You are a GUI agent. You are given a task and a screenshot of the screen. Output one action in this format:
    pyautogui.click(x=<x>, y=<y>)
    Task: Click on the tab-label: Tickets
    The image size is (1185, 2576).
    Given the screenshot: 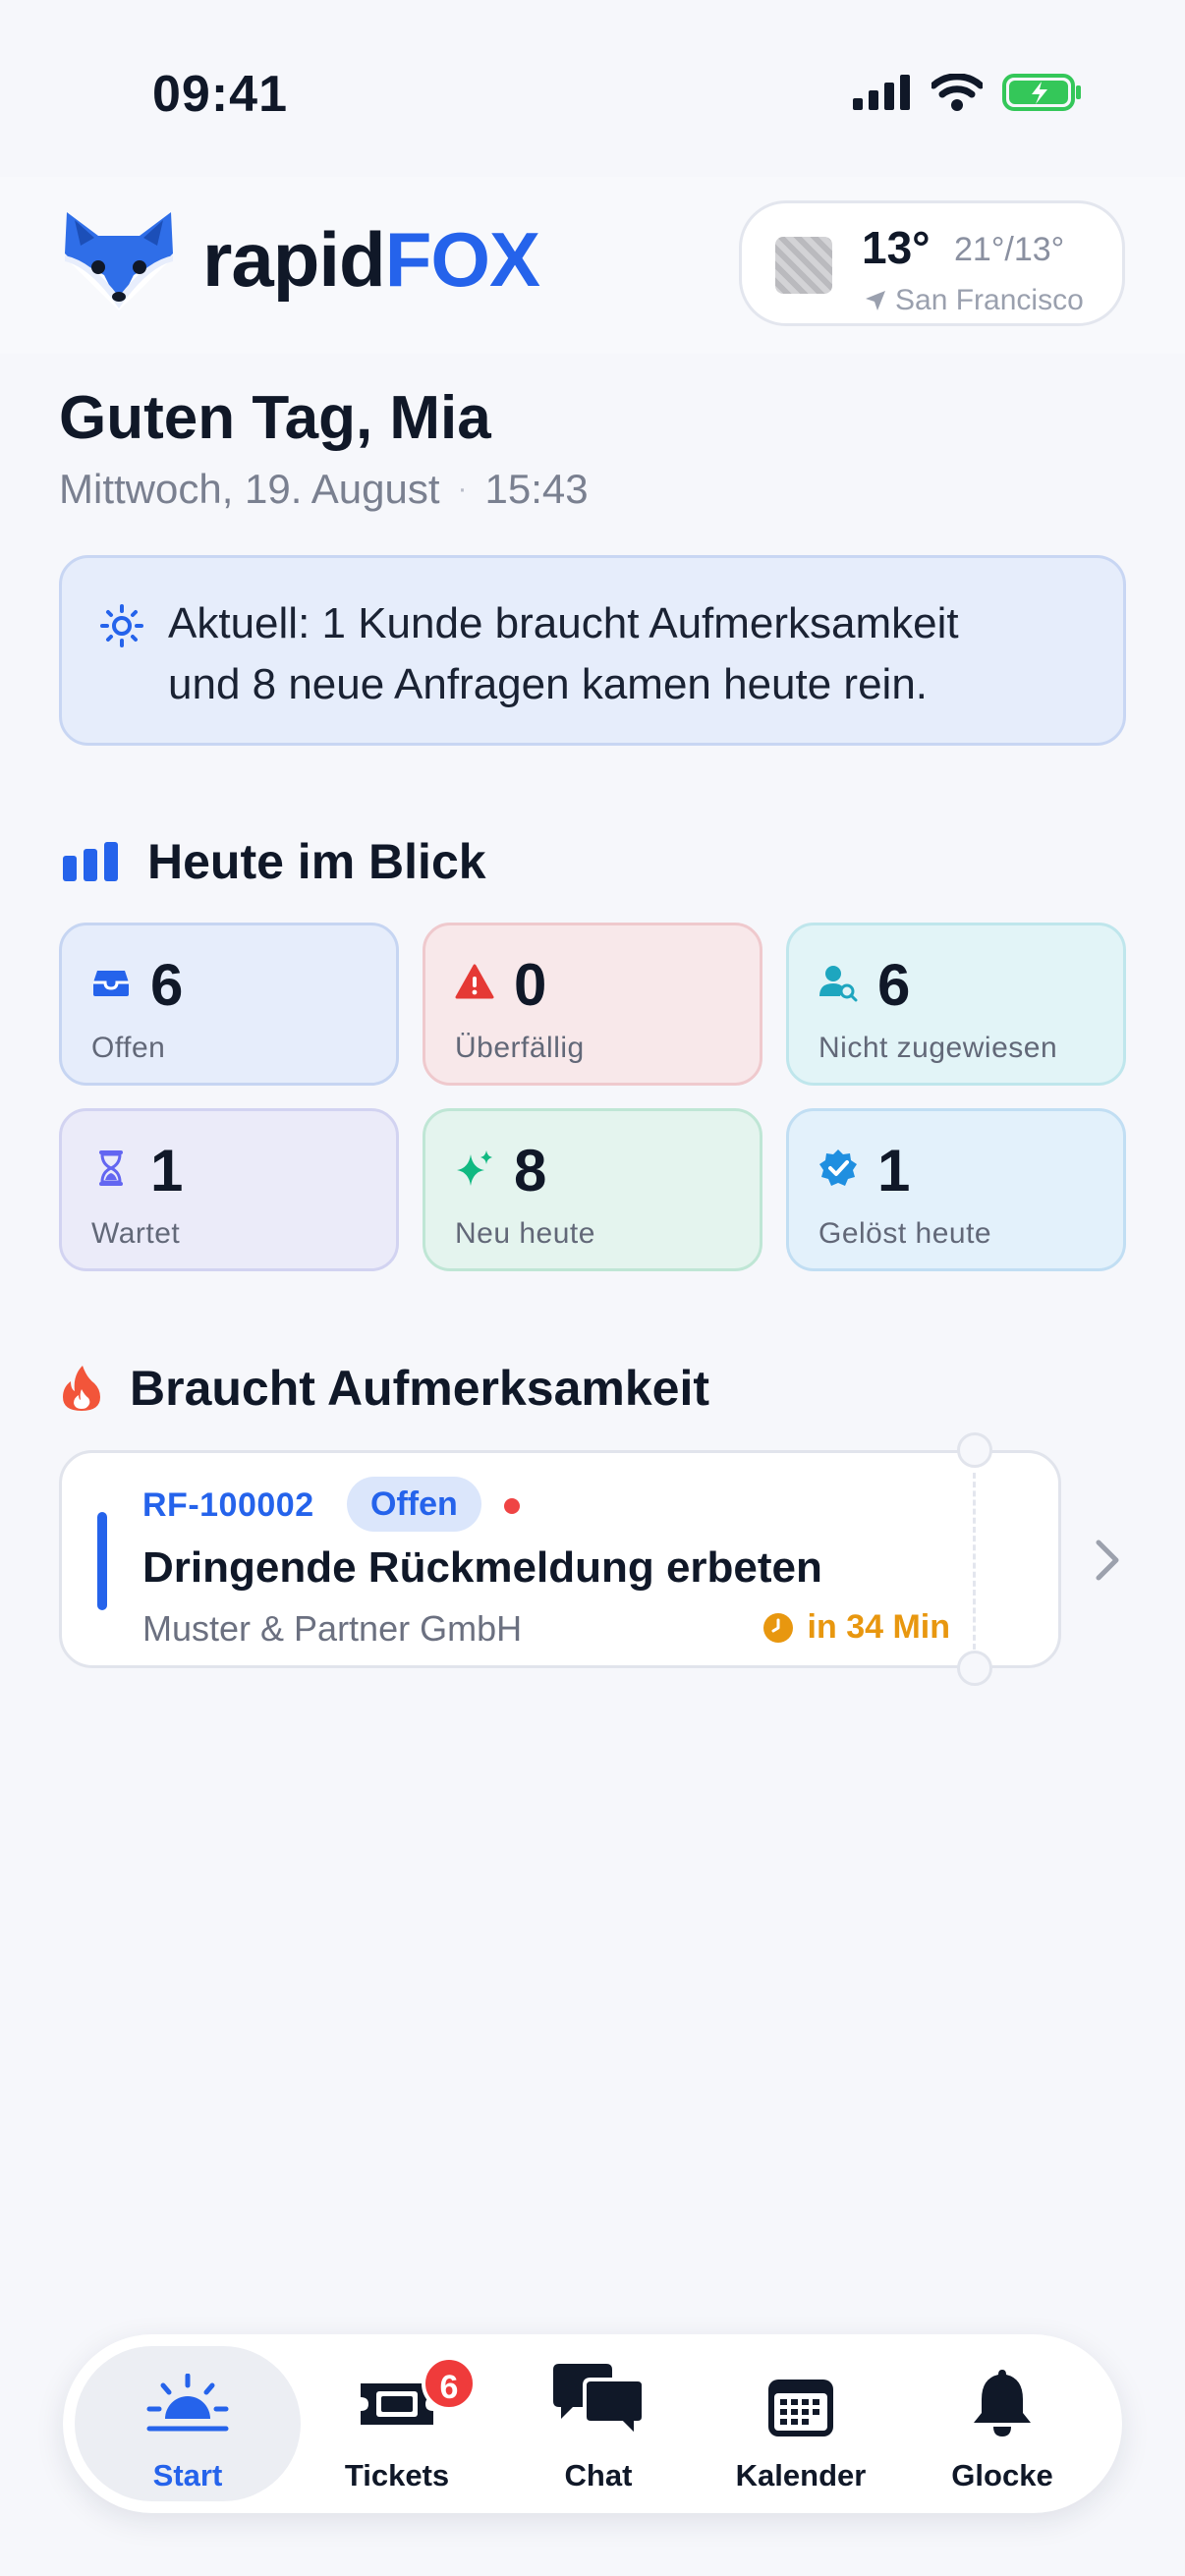 What is the action you would take?
    pyautogui.click(x=397, y=2475)
    